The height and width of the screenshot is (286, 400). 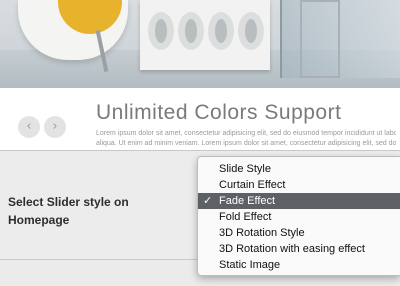 I want to click on slider-prev-button: ‹, so click(x=29, y=127).